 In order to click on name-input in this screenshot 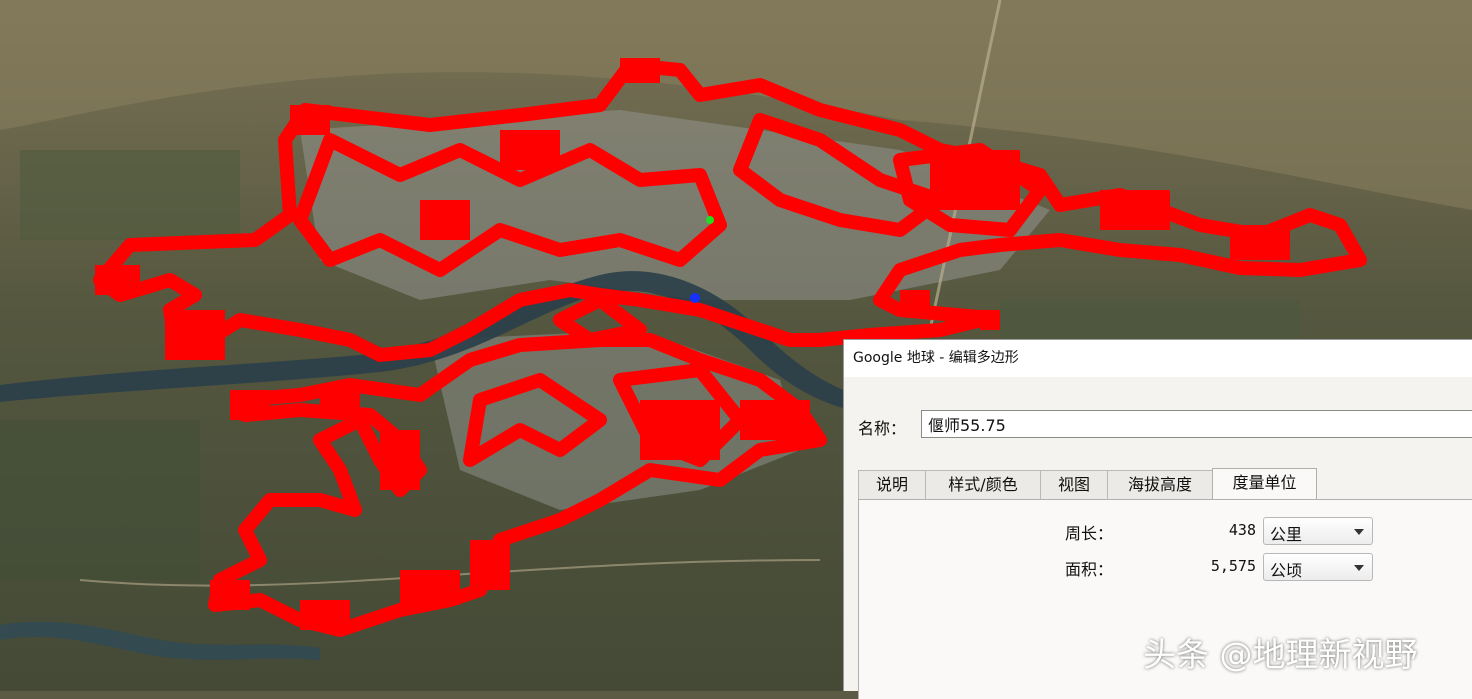, I will do `click(1196, 424)`.